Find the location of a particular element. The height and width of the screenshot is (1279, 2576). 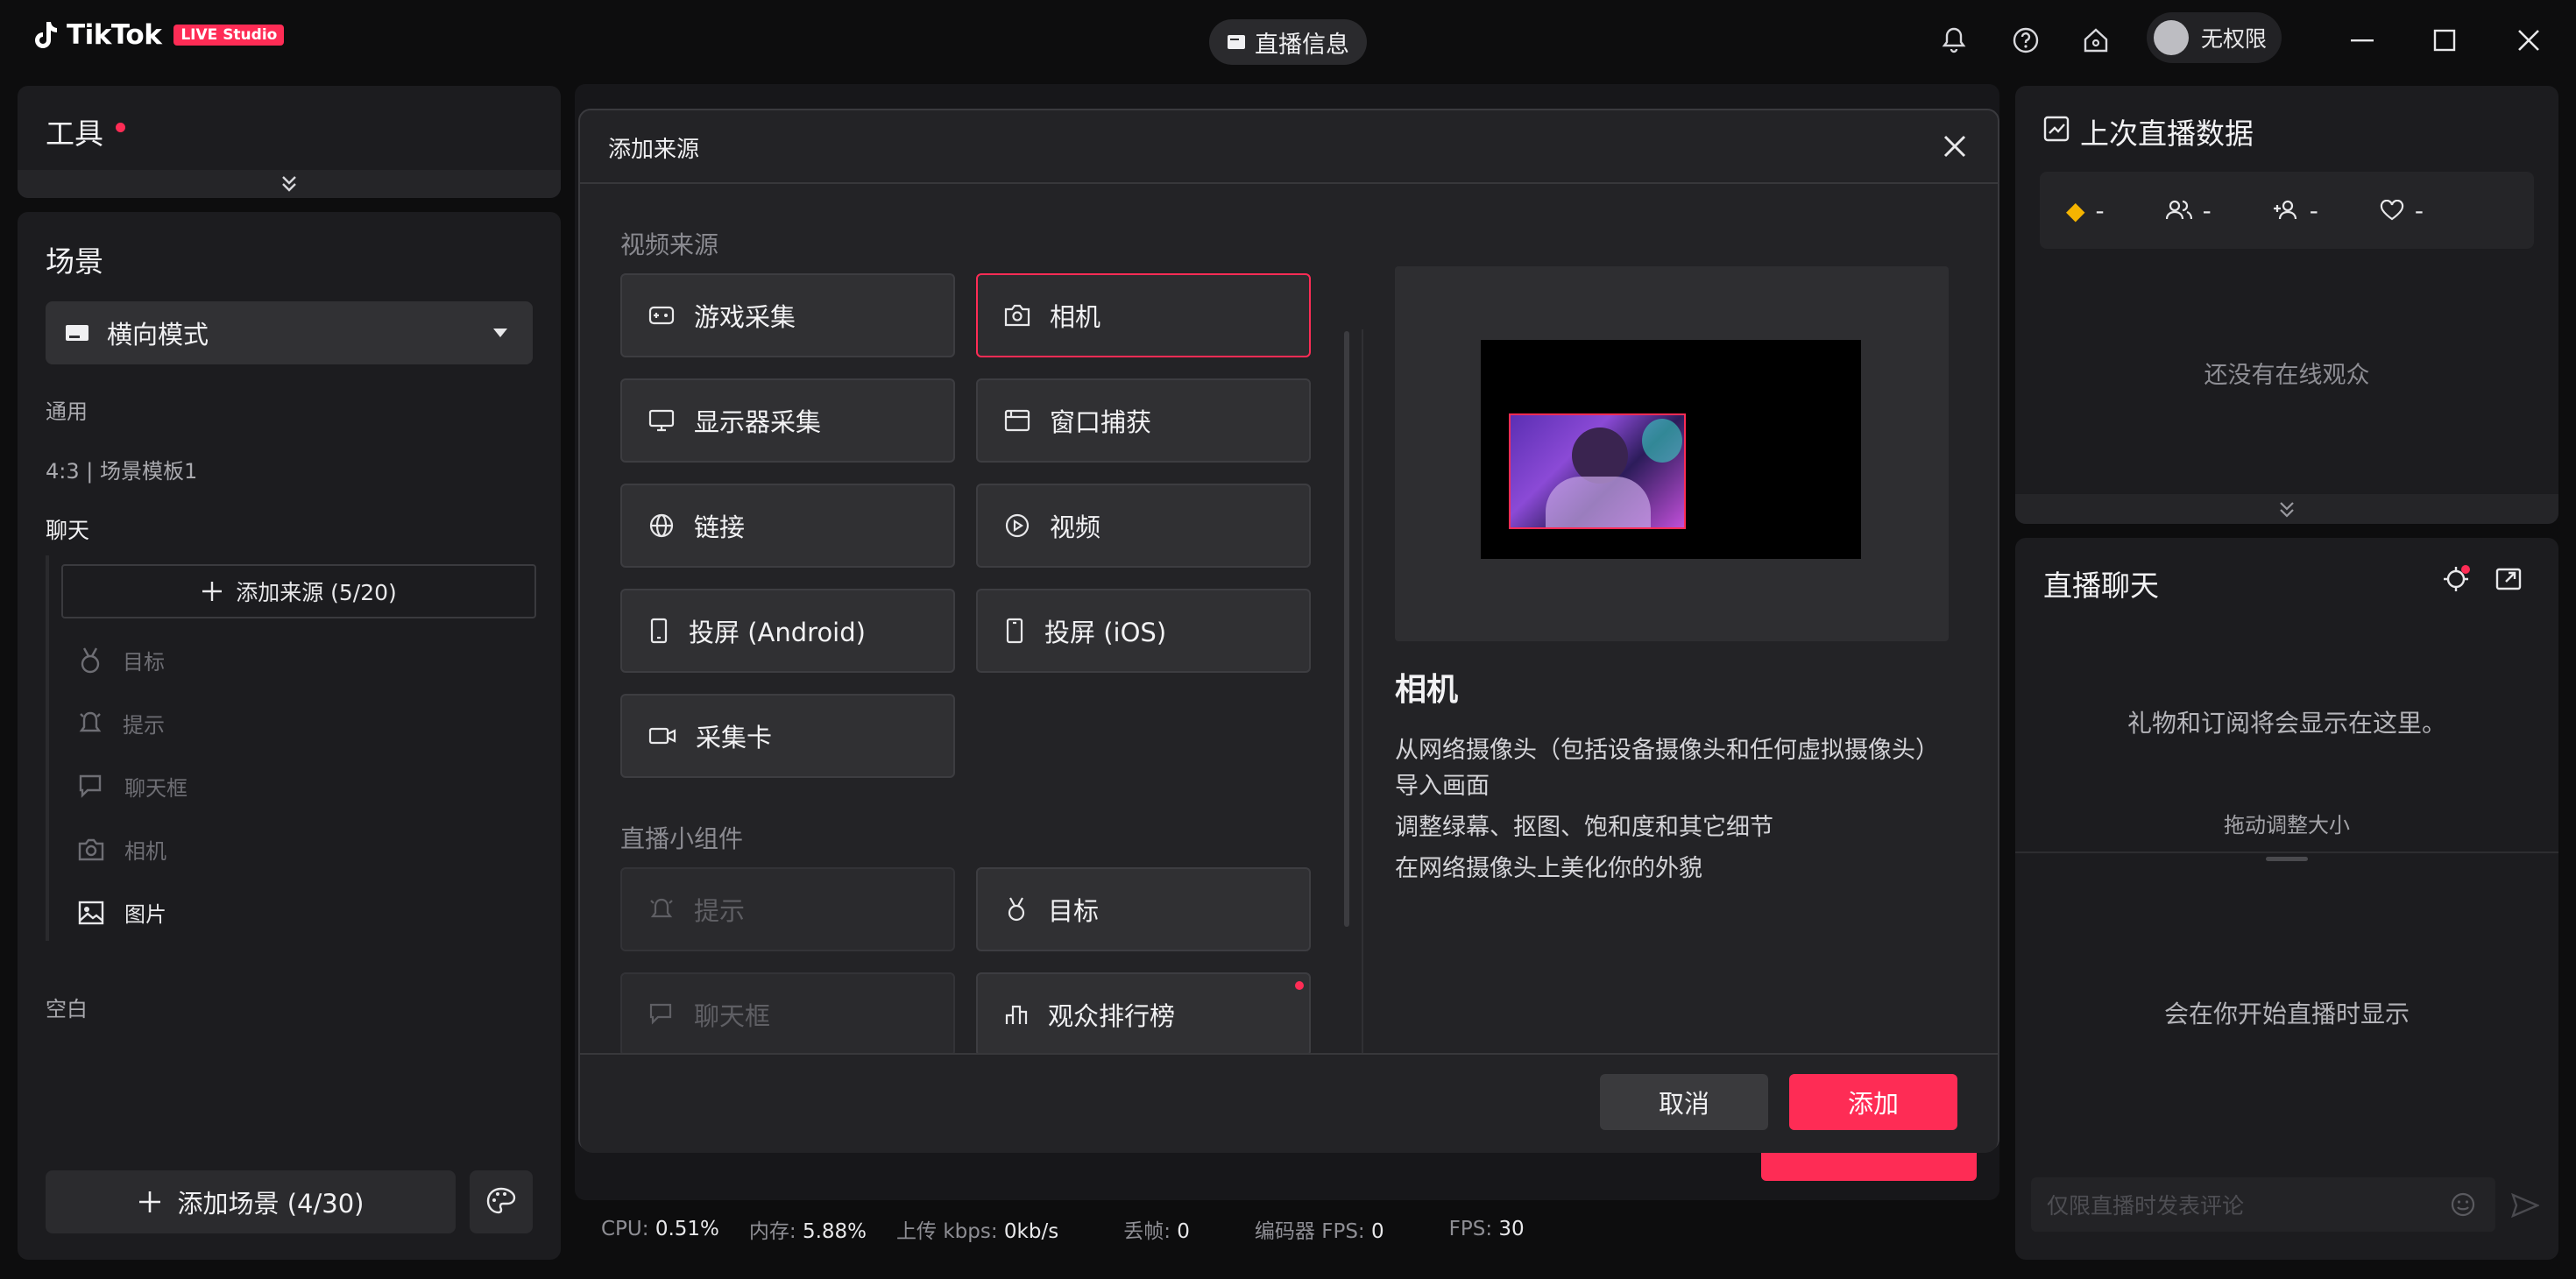

source-game-capture: 游戏采集 is located at coordinates (787, 315).